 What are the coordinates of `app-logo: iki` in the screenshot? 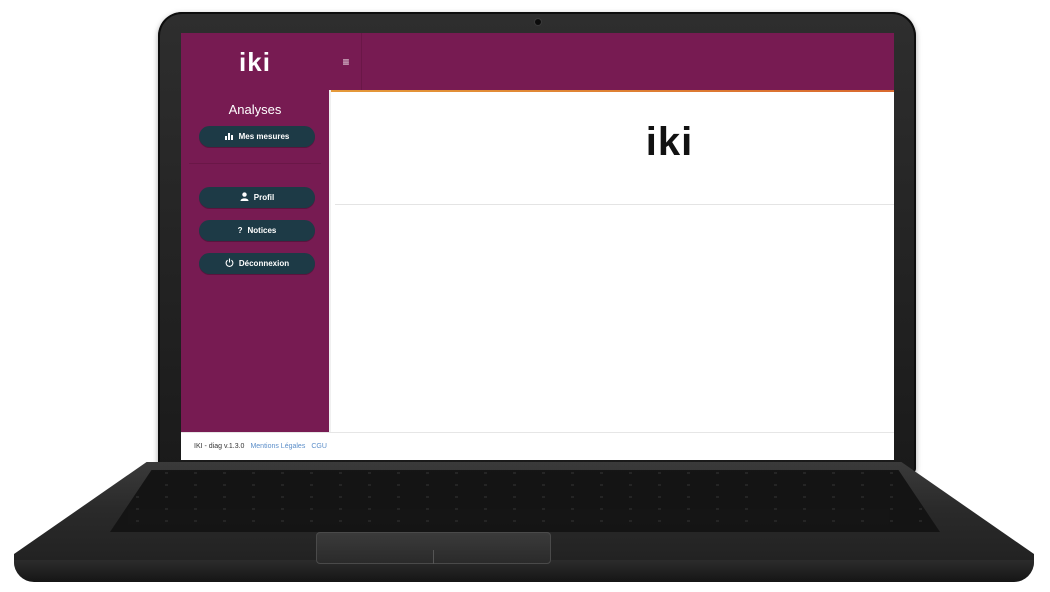 It's located at (255, 62).